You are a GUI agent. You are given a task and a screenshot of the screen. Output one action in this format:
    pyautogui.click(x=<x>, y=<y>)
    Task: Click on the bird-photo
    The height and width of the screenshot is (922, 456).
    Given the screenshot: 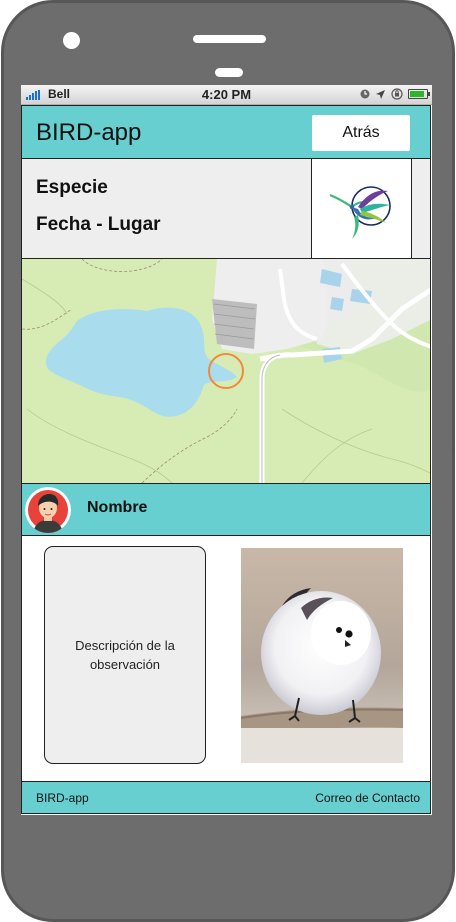 What is the action you would take?
    pyautogui.click(x=322, y=655)
    